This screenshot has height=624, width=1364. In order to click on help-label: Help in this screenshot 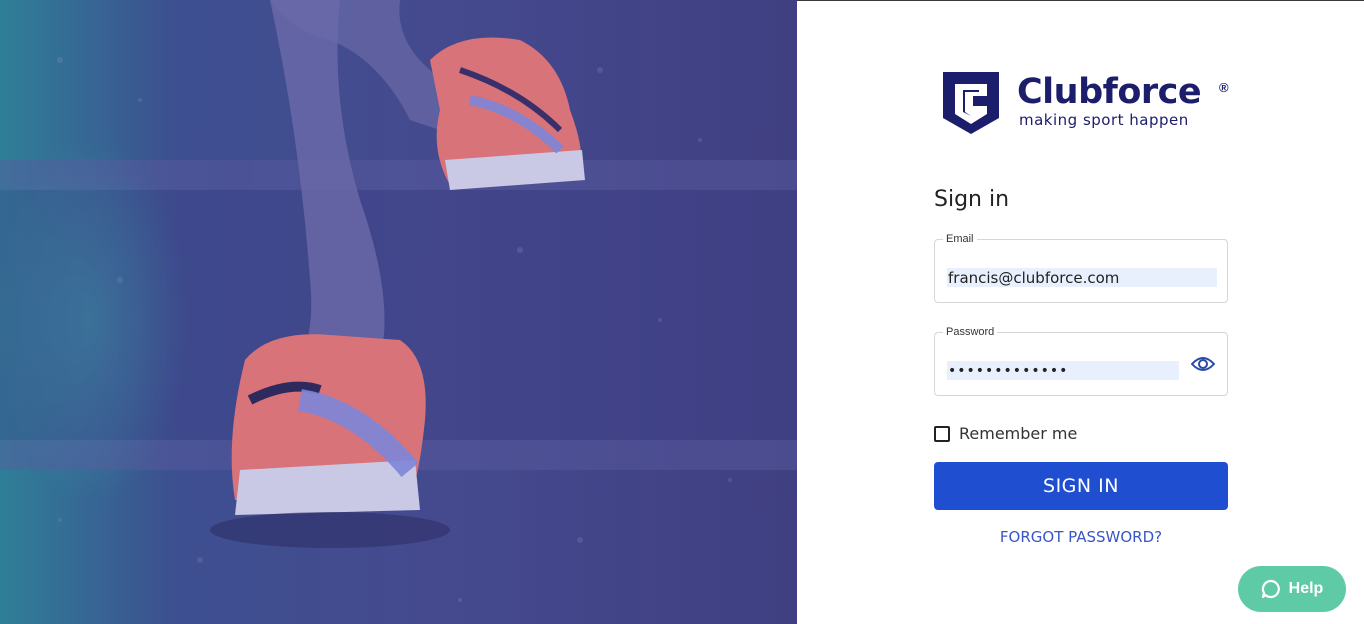, I will do `click(1306, 588)`.